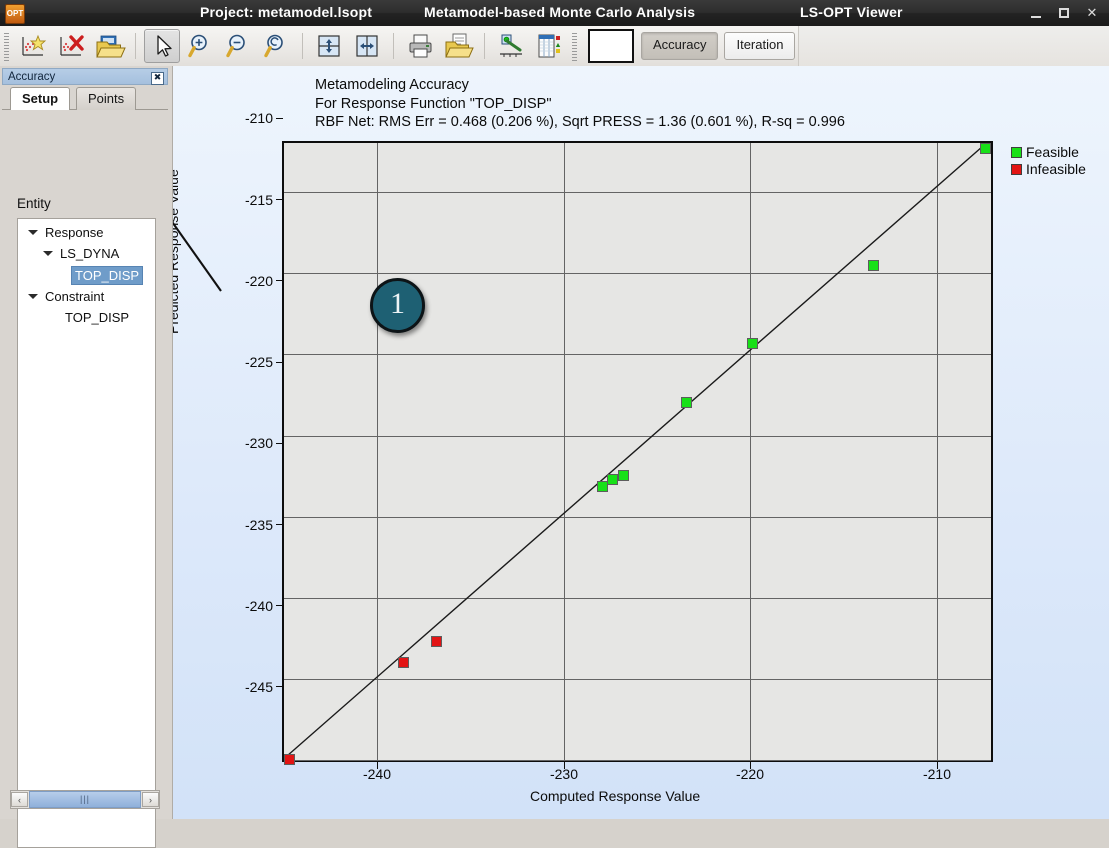  I want to click on tree-item-top-disp-response: TOP_DISP, so click(107, 275).